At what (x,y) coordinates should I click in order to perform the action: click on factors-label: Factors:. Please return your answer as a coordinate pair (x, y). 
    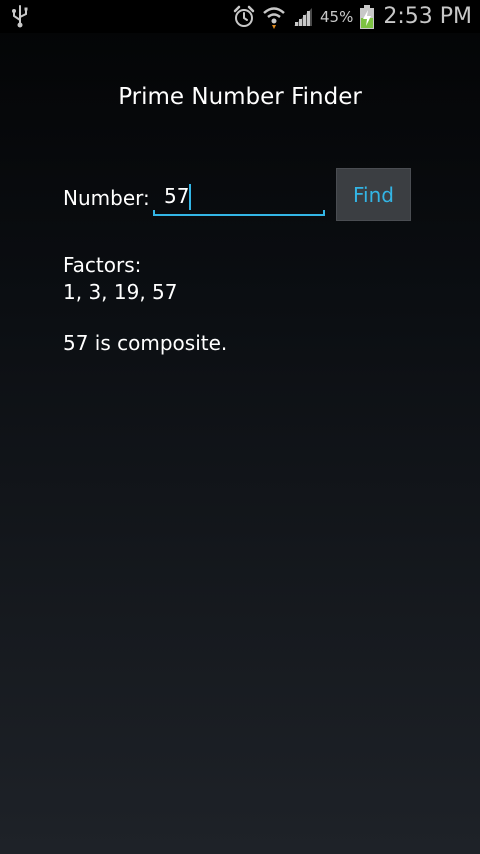
    Looking at the image, I should click on (102, 265).